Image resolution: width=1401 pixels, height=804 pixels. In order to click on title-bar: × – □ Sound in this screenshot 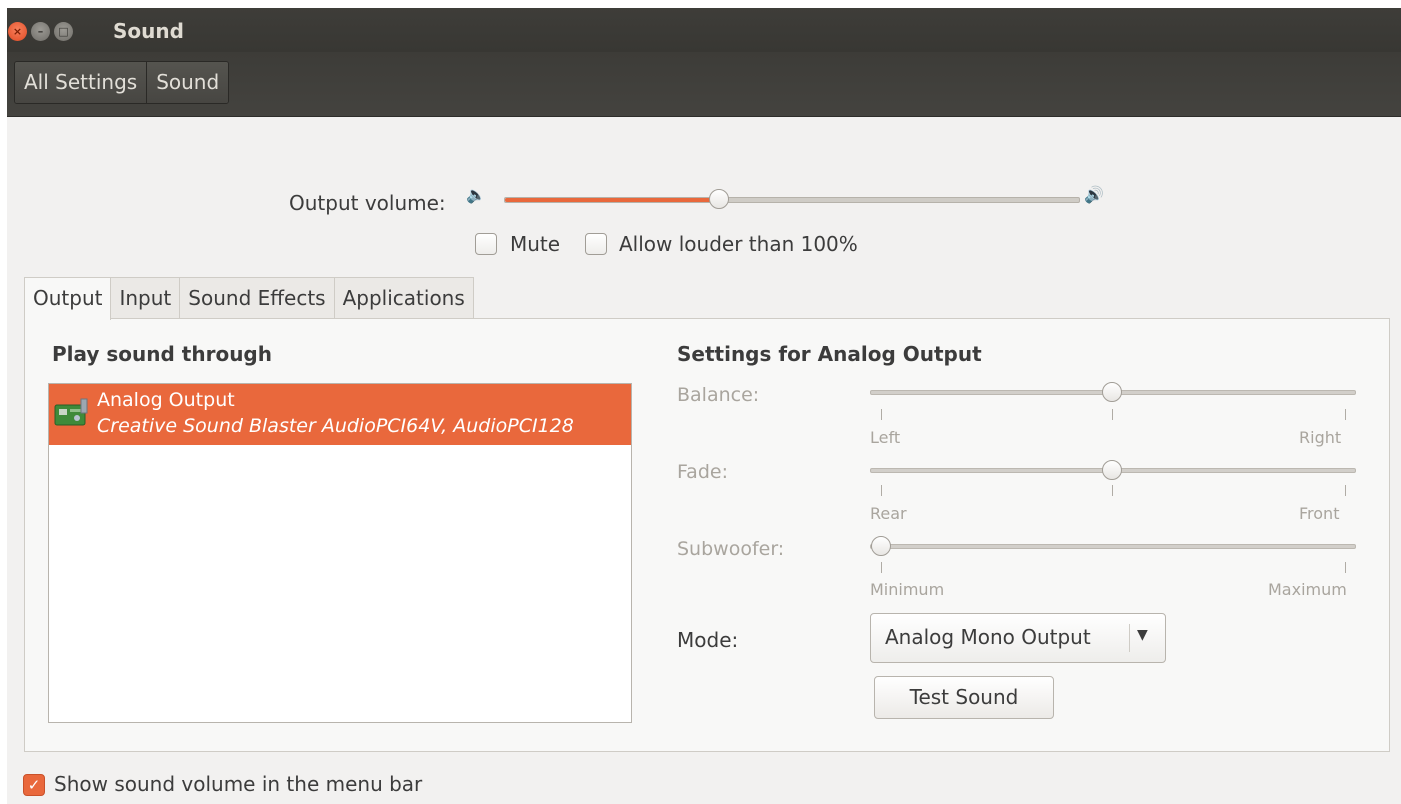, I will do `click(704, 30)`.